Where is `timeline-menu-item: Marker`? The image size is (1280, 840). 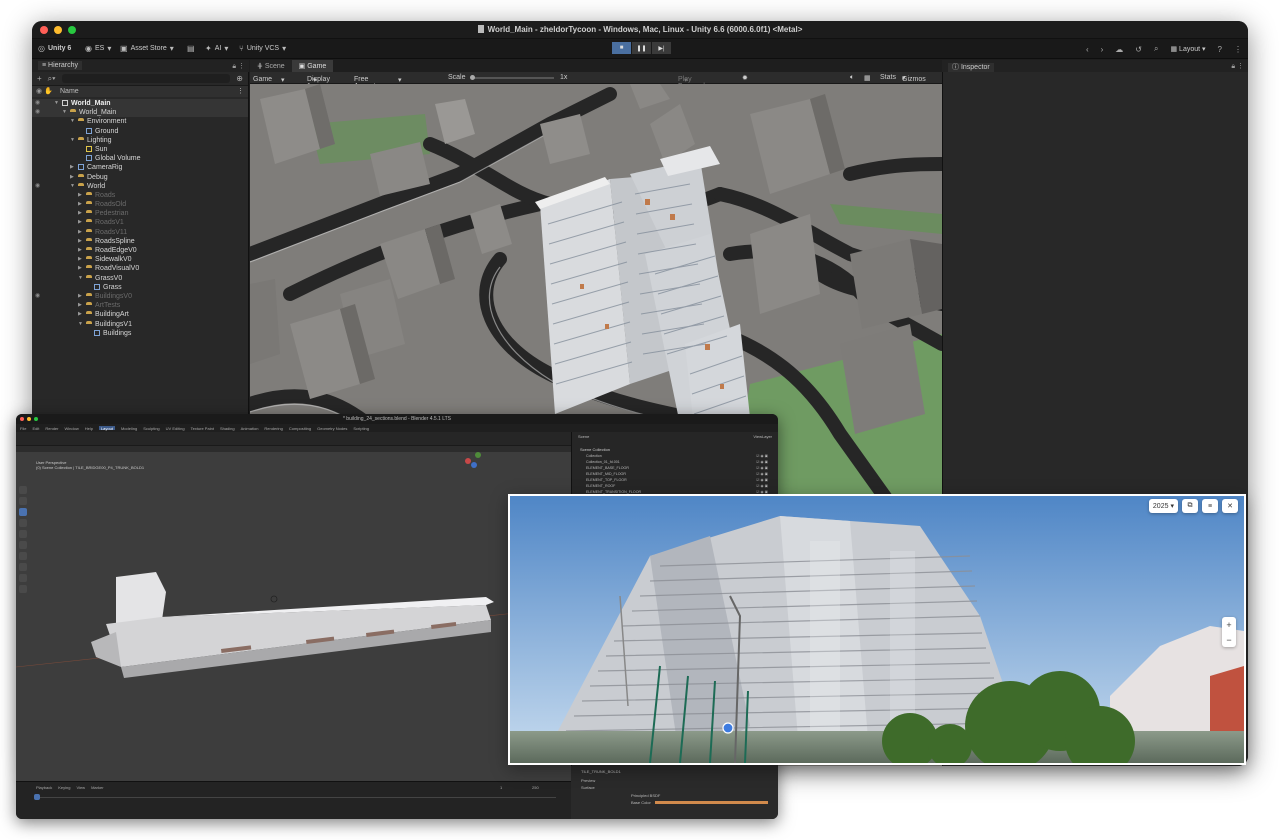 timeline-menu-item: Marker is located at coordinates (97, 787).